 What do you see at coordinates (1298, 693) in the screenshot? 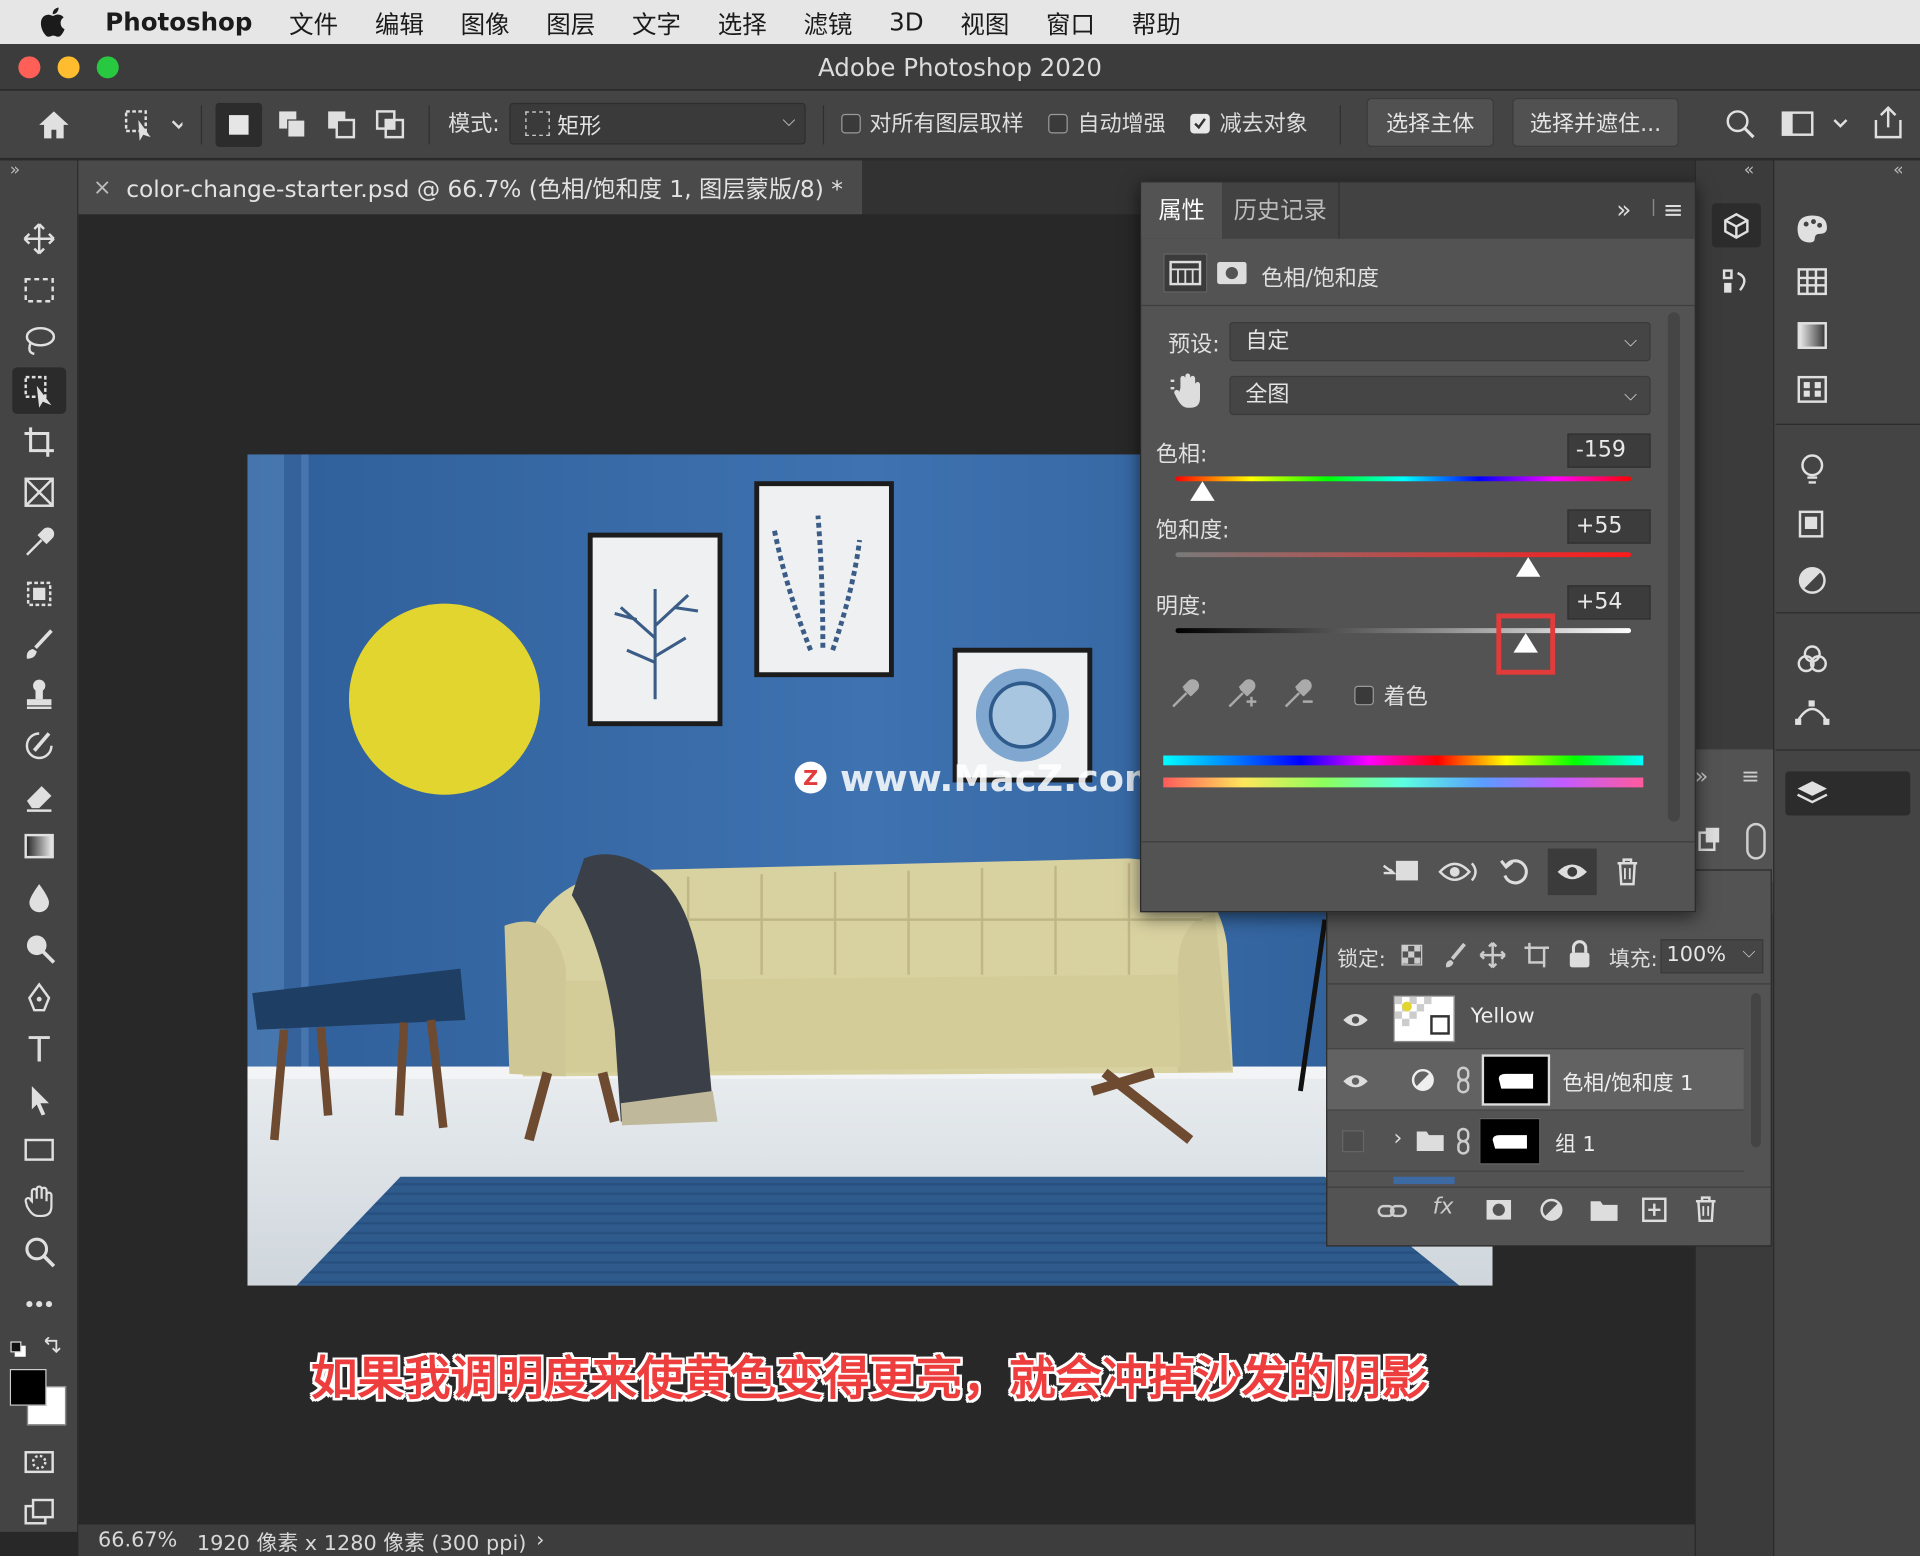
I see `subtract-from-sample-eyedropper-icon` at bounding box center [1298, 693].